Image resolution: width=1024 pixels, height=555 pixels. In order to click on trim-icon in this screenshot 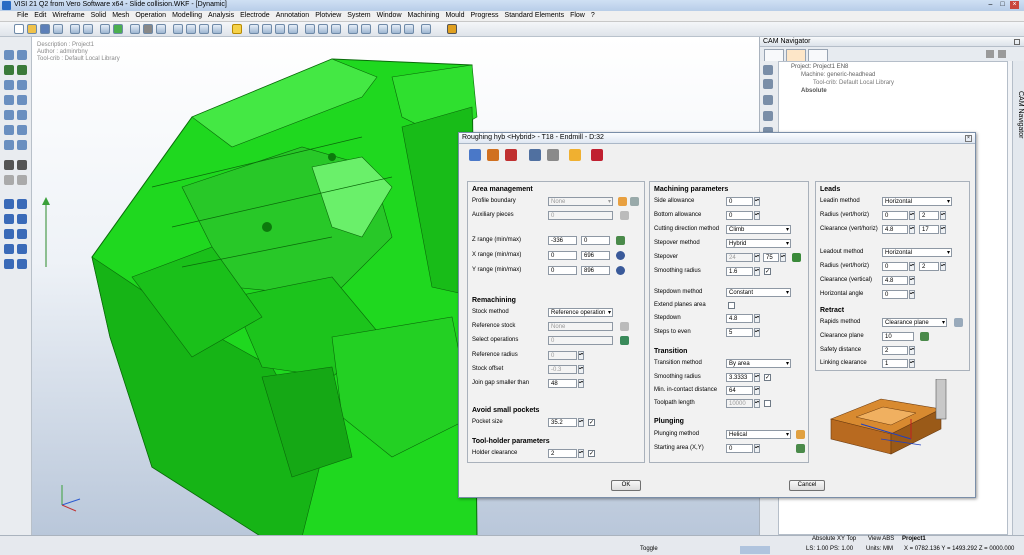, I will do `click(9, 115)`.